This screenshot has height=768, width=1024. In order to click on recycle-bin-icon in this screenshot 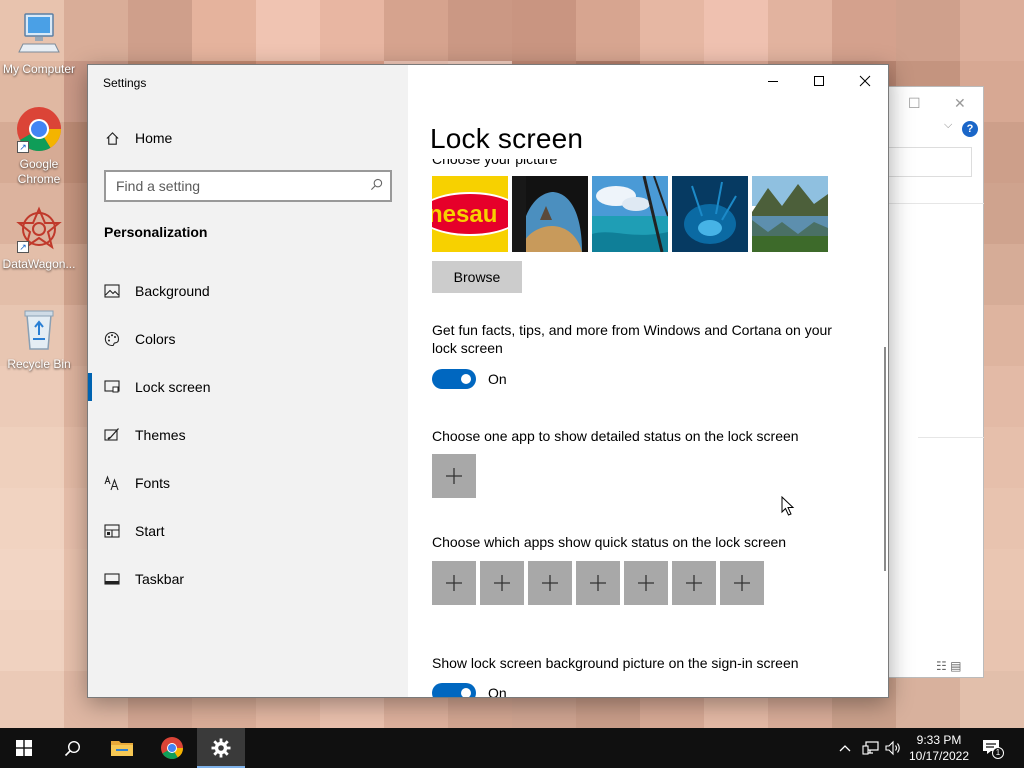, I will do `click(39, 329)`.